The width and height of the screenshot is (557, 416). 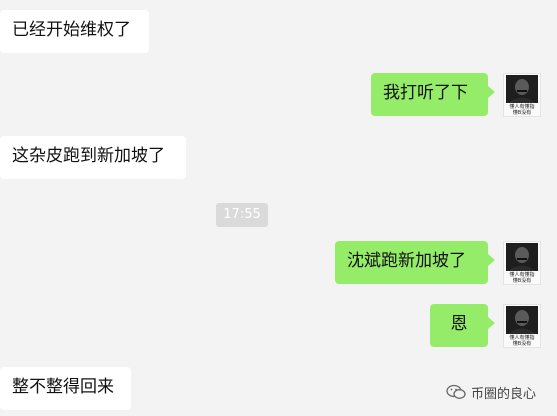 I want to click on watermark: 币圈的良心, so click(x=491, y=392).